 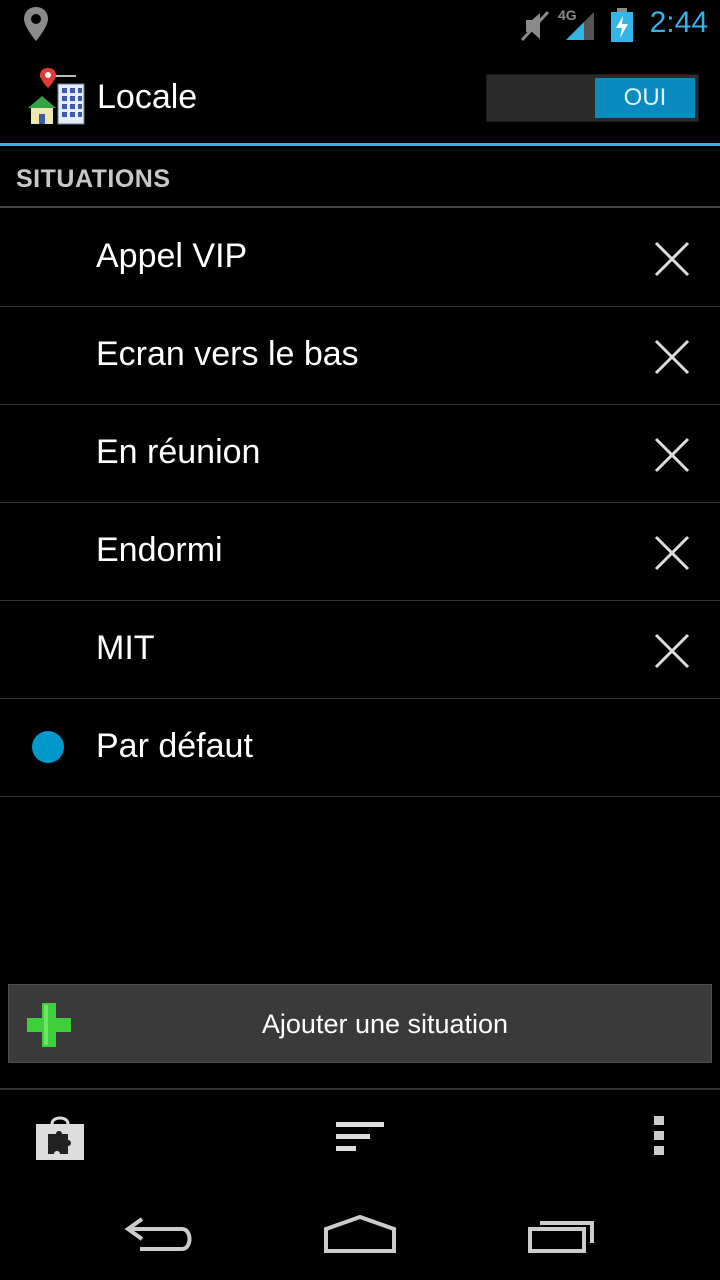 What do you see at coordinates (360, 356) in the screenshot?
I see `list-item: Ecran vers le bas` at bounding box center [360, 356].